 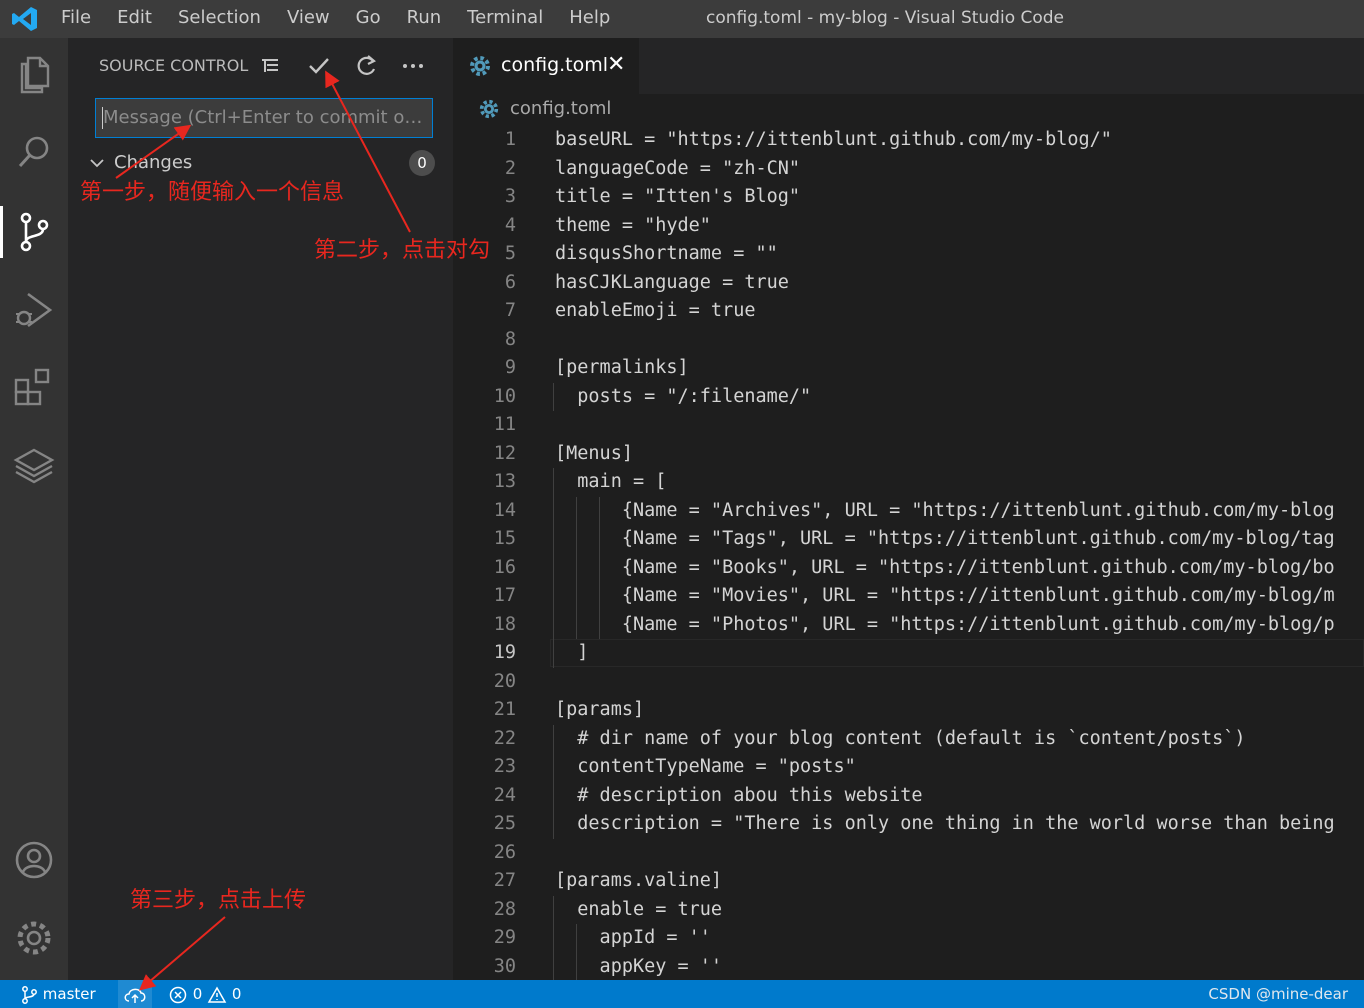 What do you see at coordinates (424, 19) in the screenshot?
I see `menu-item-run: Run` at bounding box center [424, 19].